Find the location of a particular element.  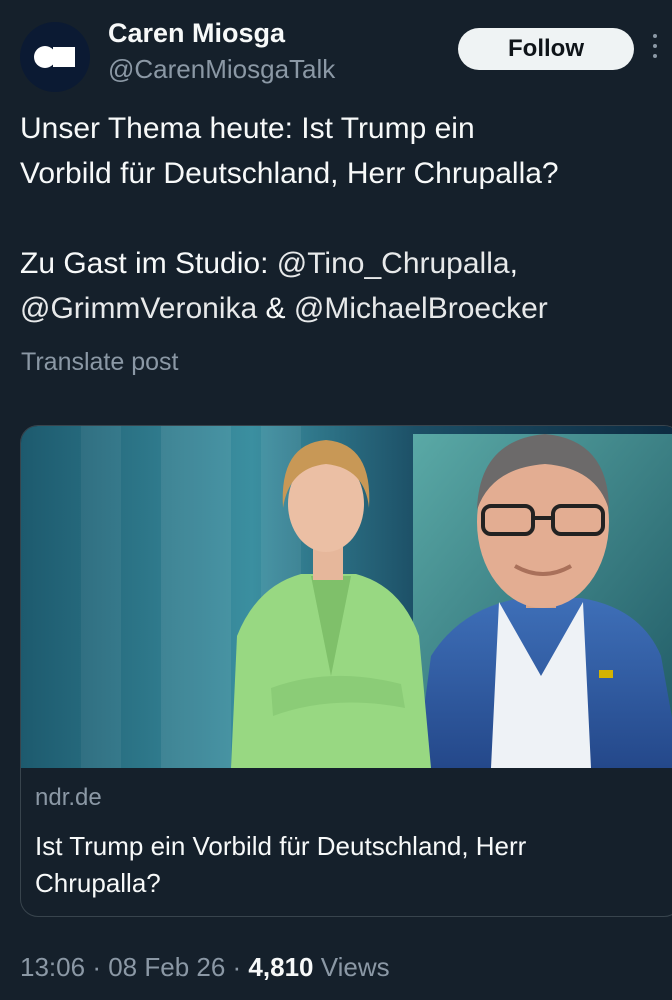

post-date: 08 Feb 26 is located at coordinates (166, 967).